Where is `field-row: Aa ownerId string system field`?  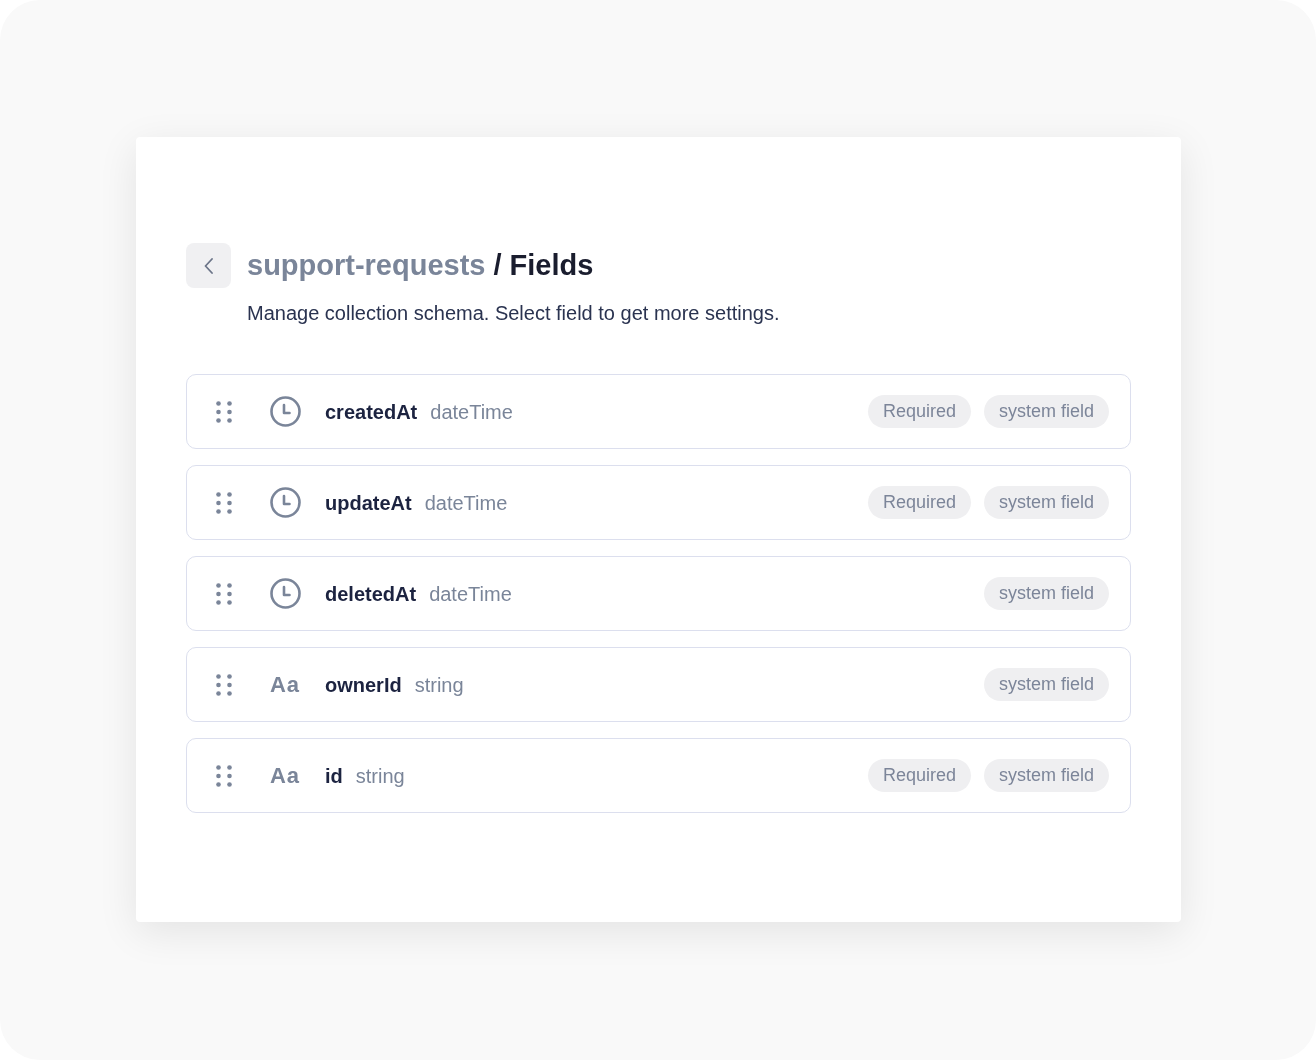
field-row: Aa ownerId string system field is located at coordinates (658, 684).